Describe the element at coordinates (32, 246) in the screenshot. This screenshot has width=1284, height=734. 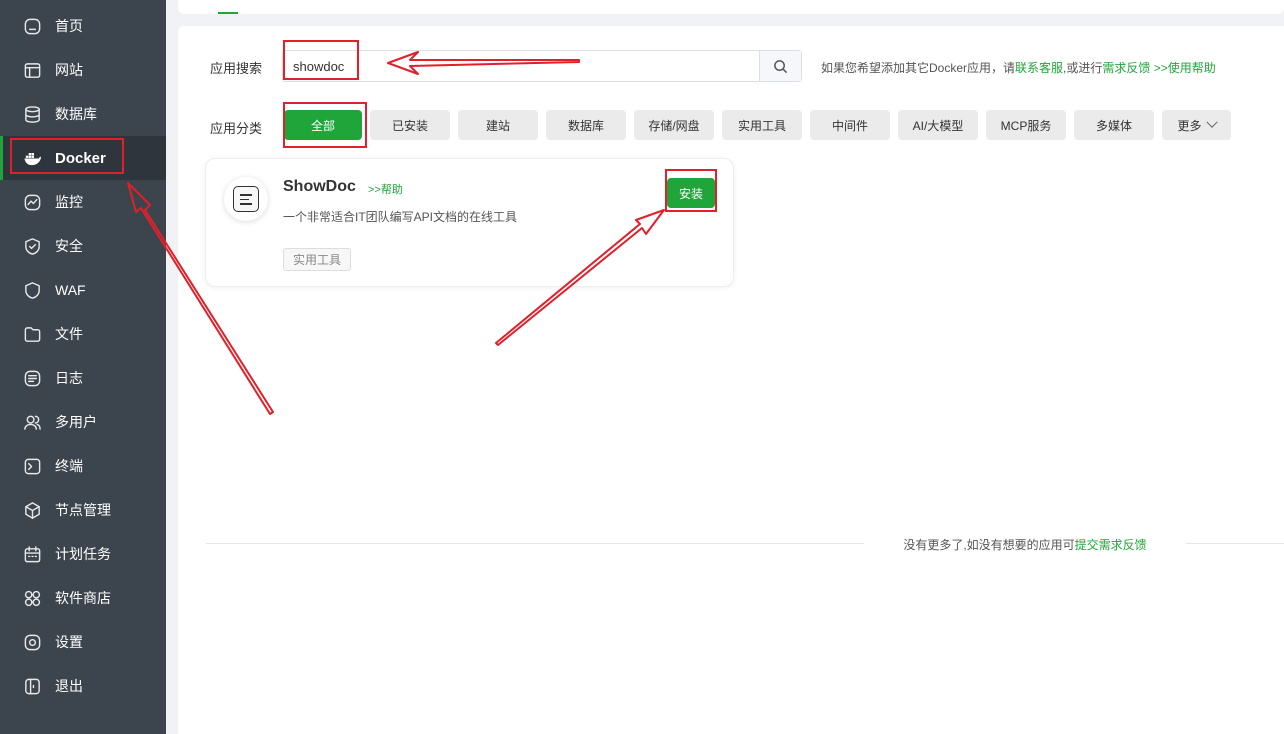
I see `shield-icon` at that location.